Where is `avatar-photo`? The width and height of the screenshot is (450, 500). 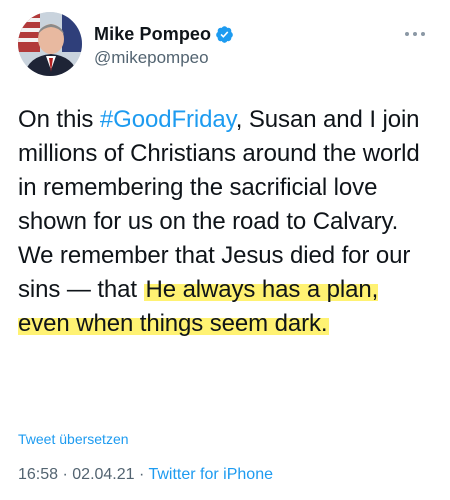
avatar-photo is located at coordinates (50, 44).